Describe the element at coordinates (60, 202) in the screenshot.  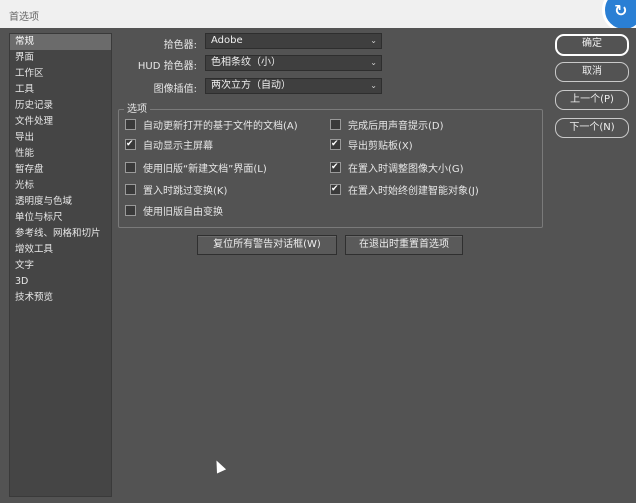
I see `sidebar-item-transparency-gamut: 透明度与色域` at that location.